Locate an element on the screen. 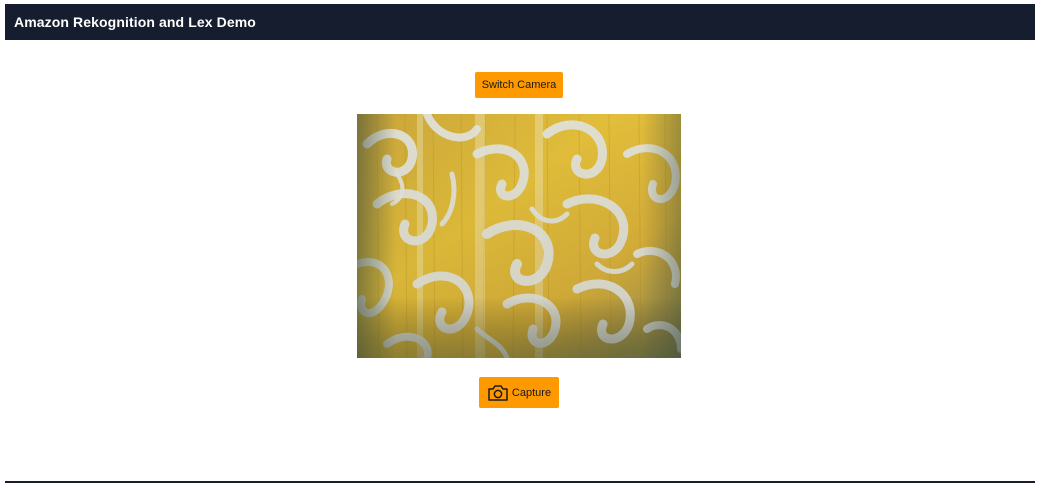 Image resolution: width=1042 pixels, height=490 pixels. capture-button: Capture is located at coordinates (519, 392).